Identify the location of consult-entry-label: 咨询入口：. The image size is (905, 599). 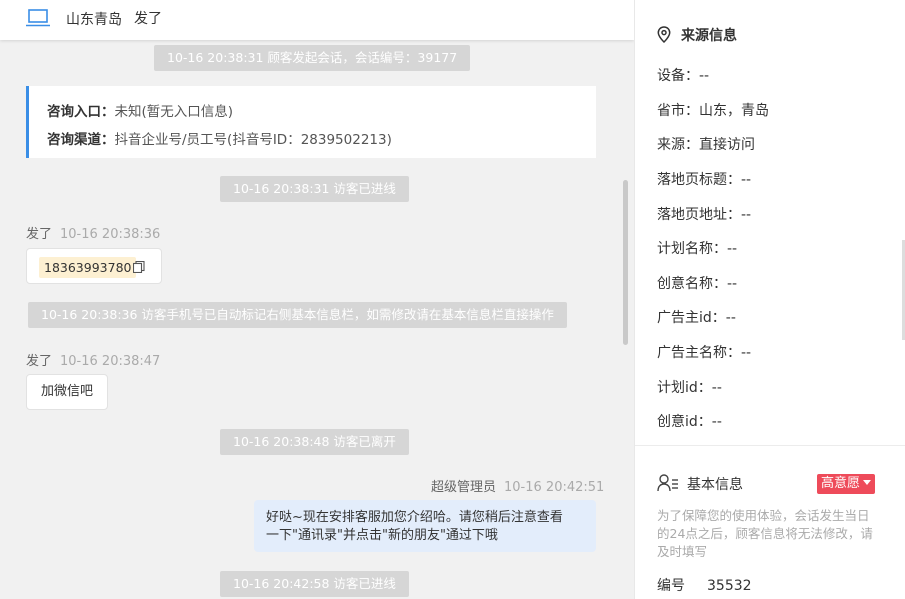
(81, 112).